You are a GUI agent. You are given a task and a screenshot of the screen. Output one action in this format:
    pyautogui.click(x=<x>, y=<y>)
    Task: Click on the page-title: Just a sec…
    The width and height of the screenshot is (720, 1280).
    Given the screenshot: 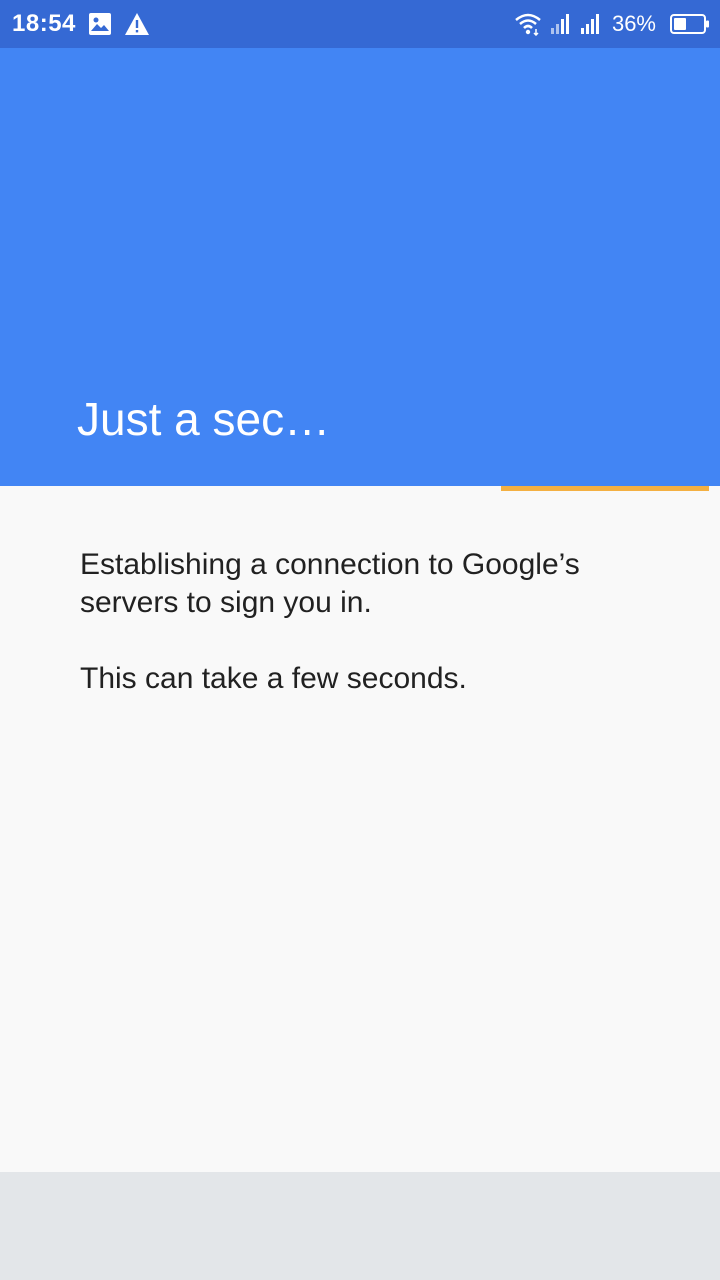 What is the action you would take?
    pyautogui.click(x=204, y=419)
    